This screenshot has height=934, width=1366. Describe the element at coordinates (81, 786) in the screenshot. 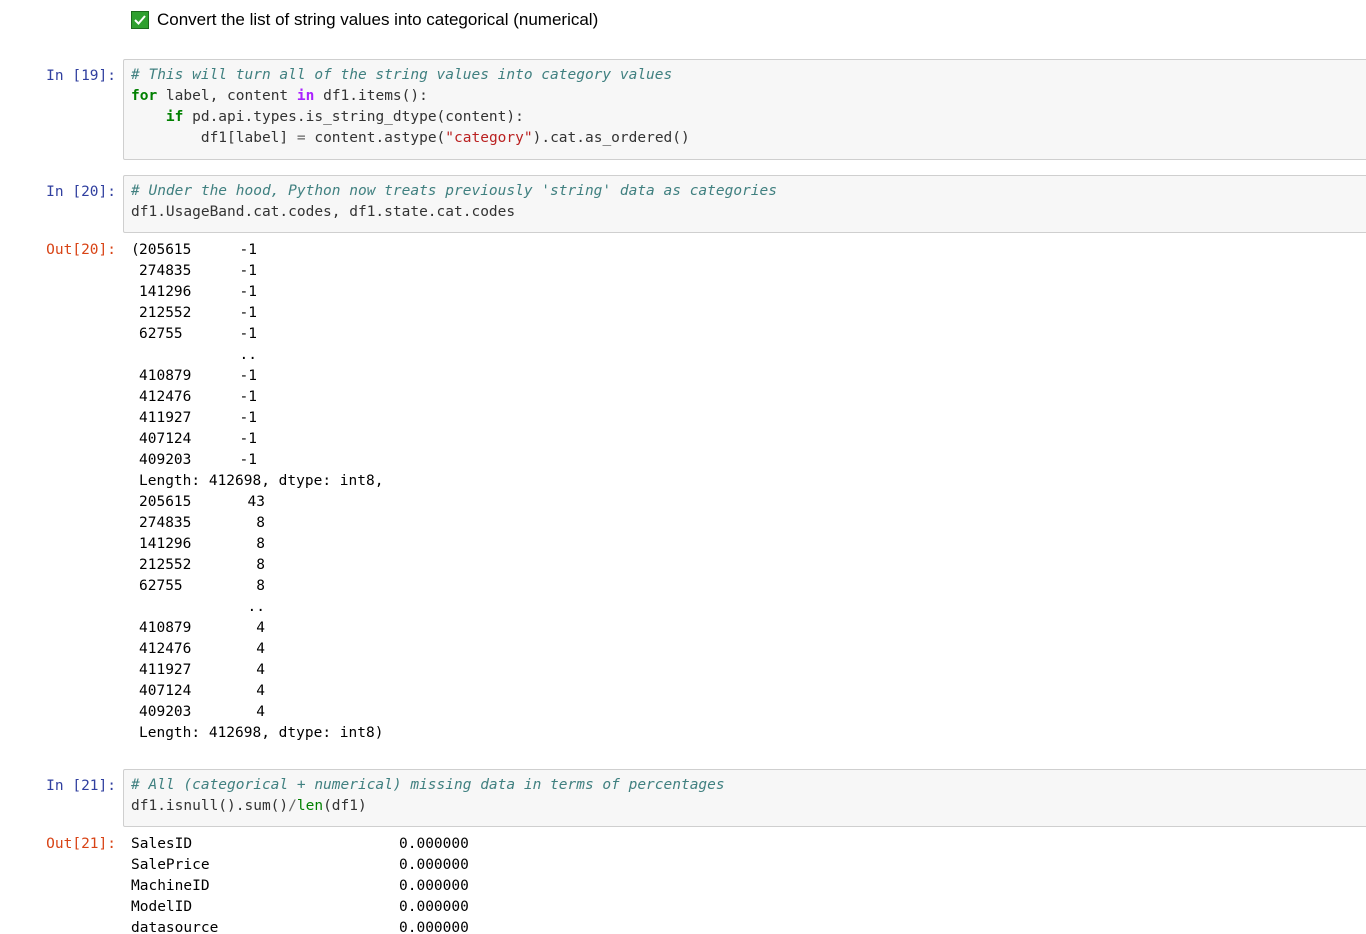

I see `input-prompt-21: In [21]:` at that location.